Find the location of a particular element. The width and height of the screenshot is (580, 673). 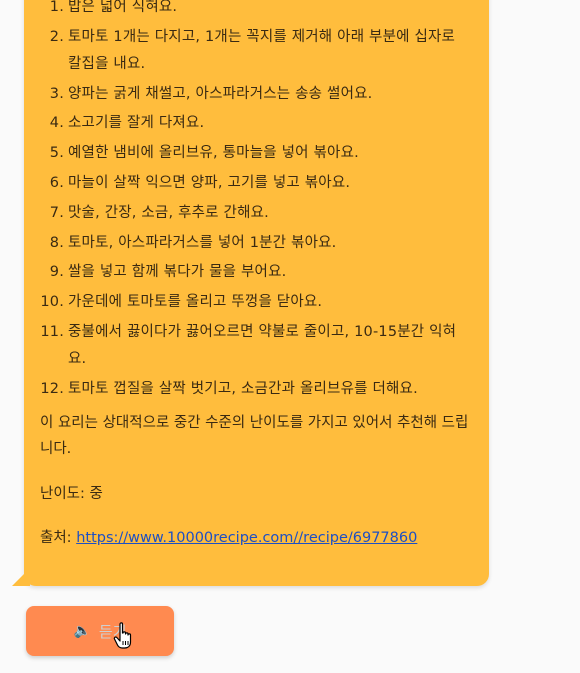

speaker-icon: 🔈 is located at coordinates (82, 631).